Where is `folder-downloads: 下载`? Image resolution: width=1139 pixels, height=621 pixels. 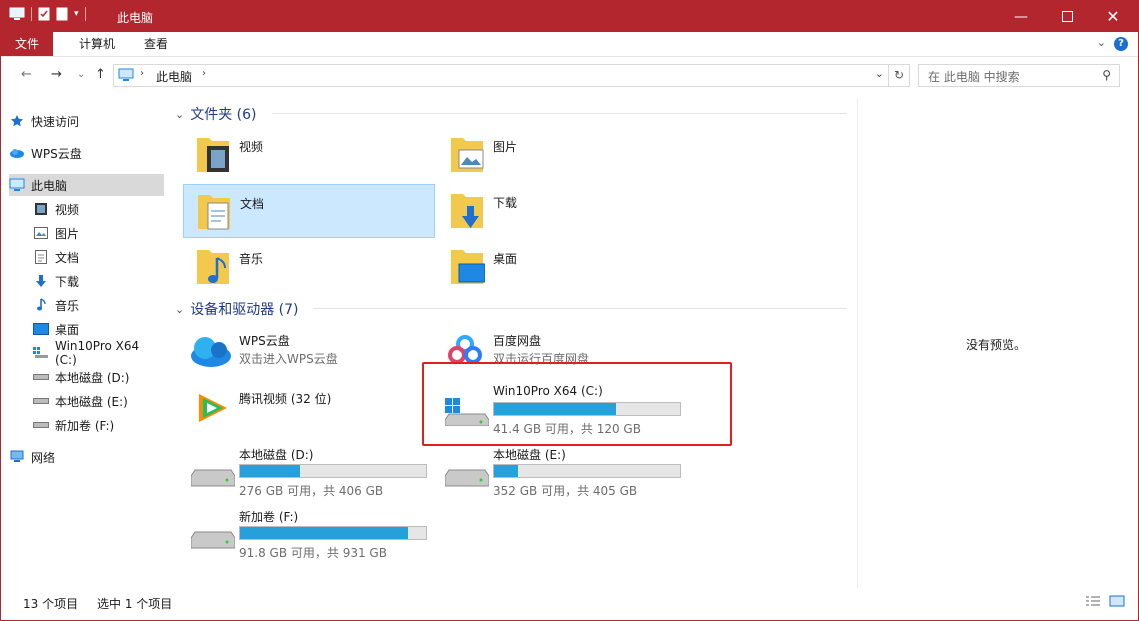
folder-downloads: 下载 is located at coordinates (562, 210).